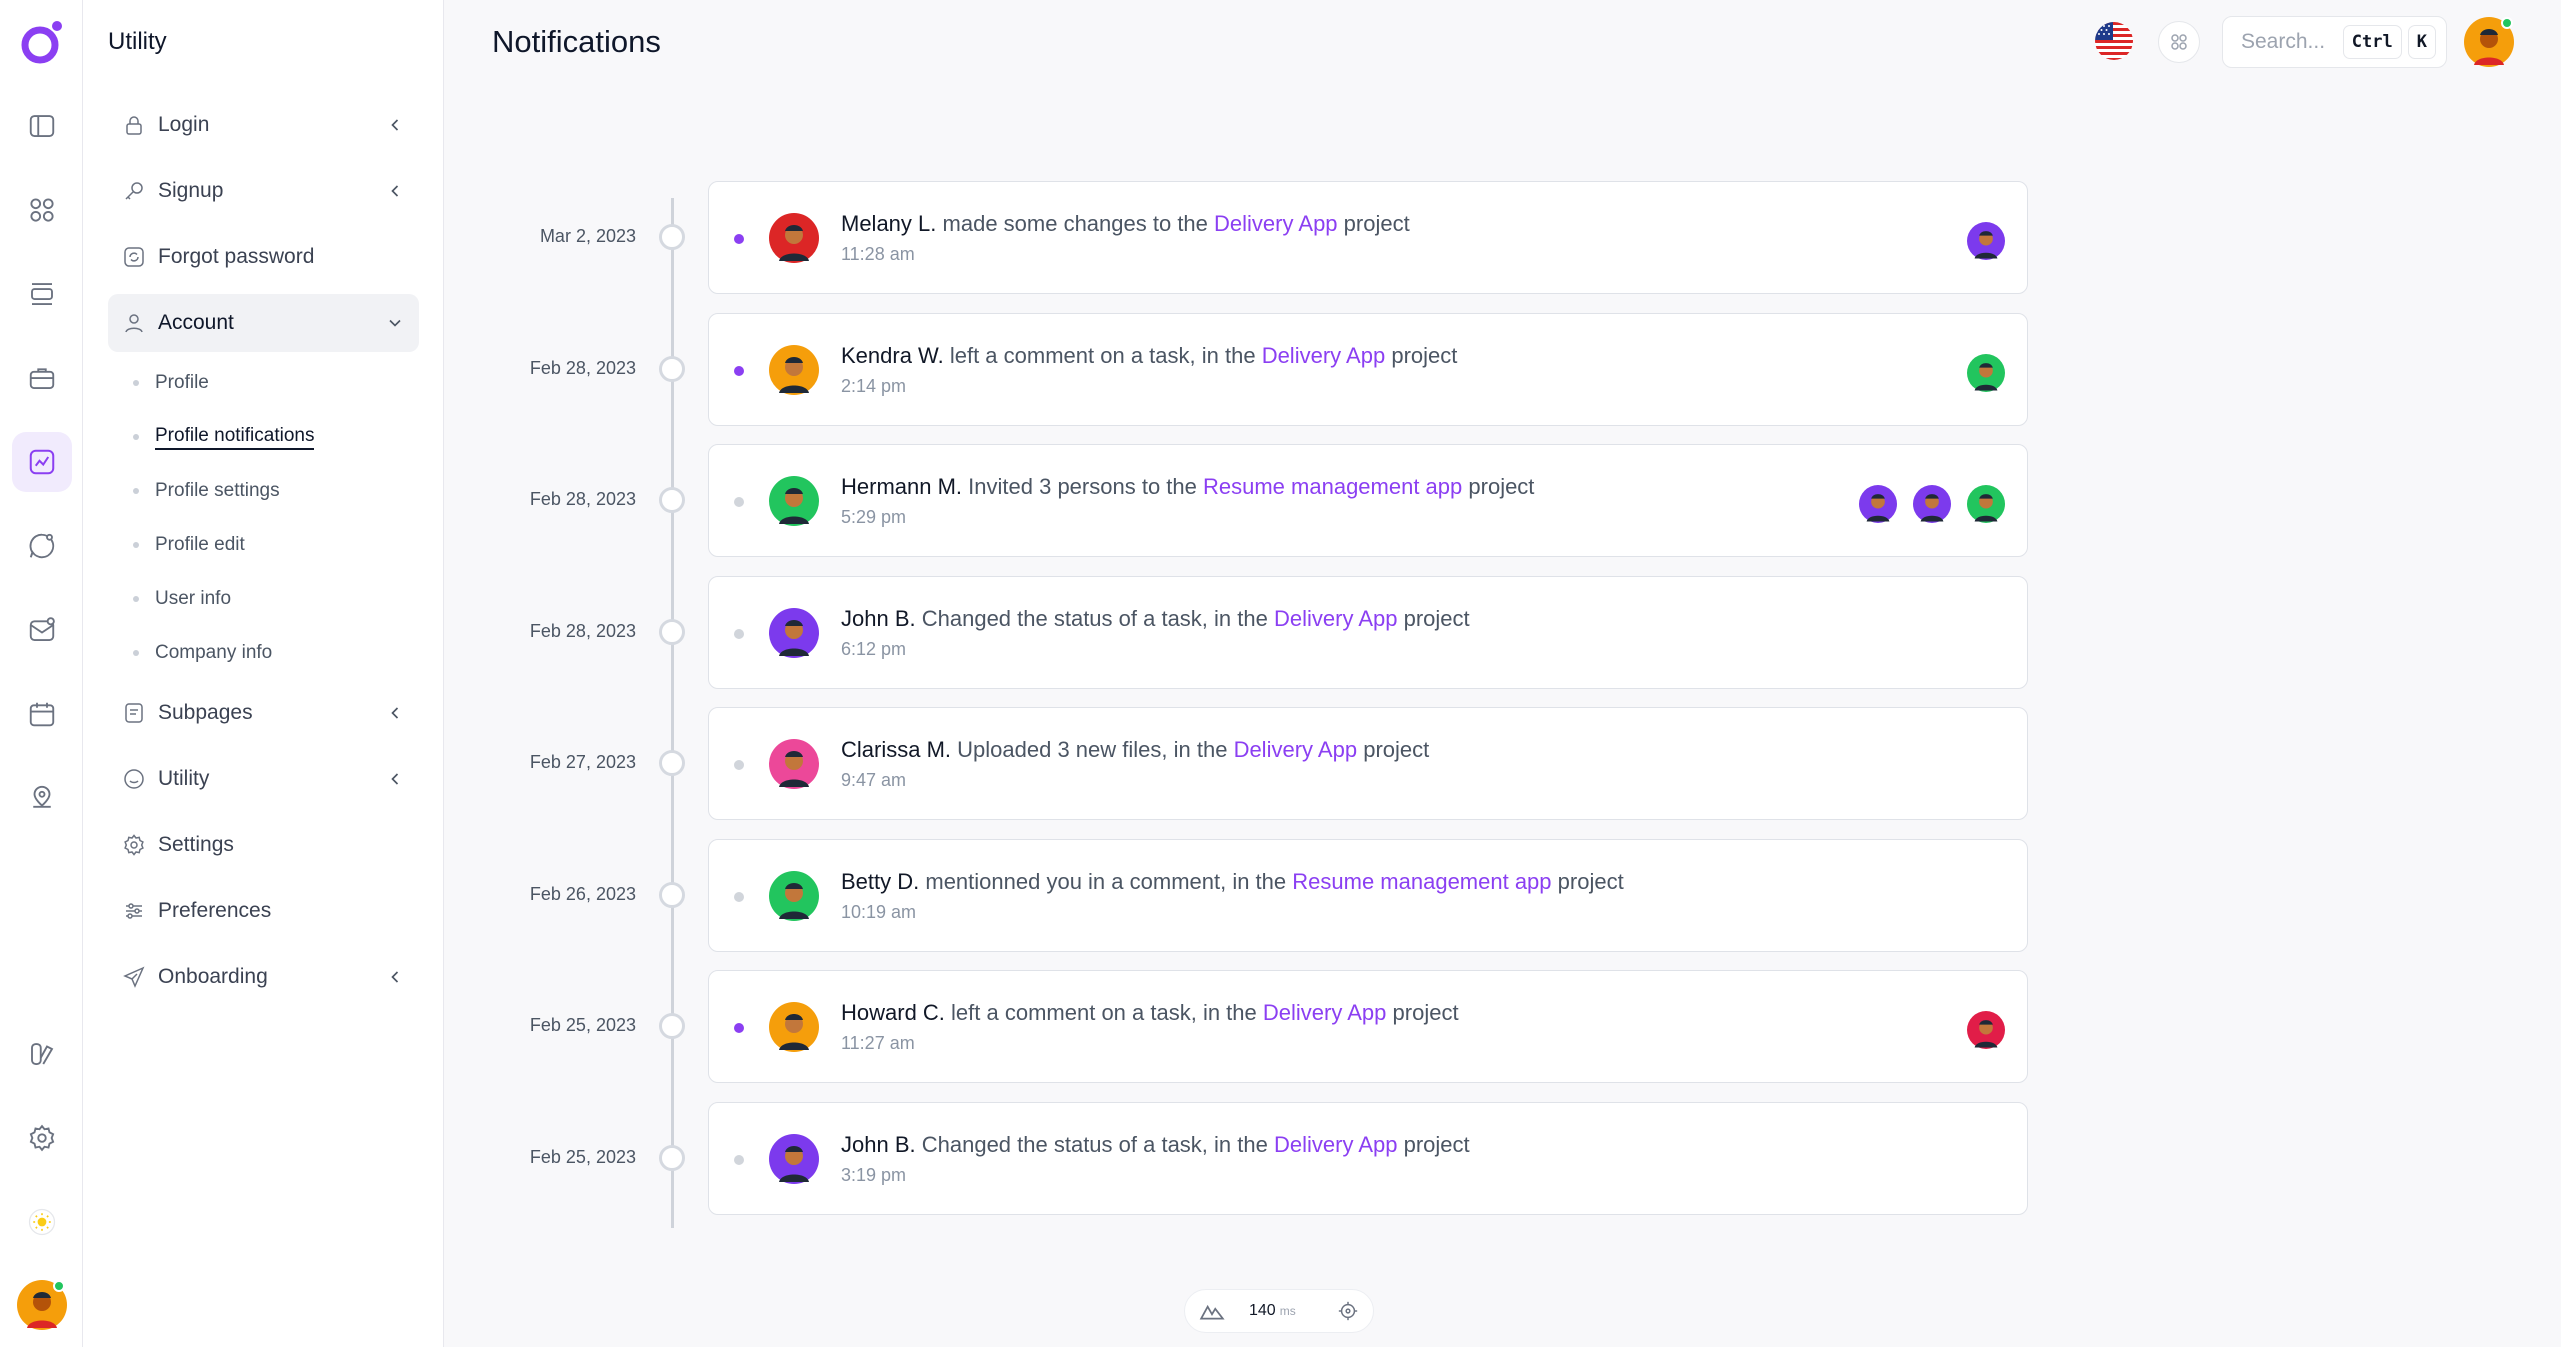 This screenshot has height=1347, width=2561. I want to click on notification-time: 11:27 am, so click(878, 1043).